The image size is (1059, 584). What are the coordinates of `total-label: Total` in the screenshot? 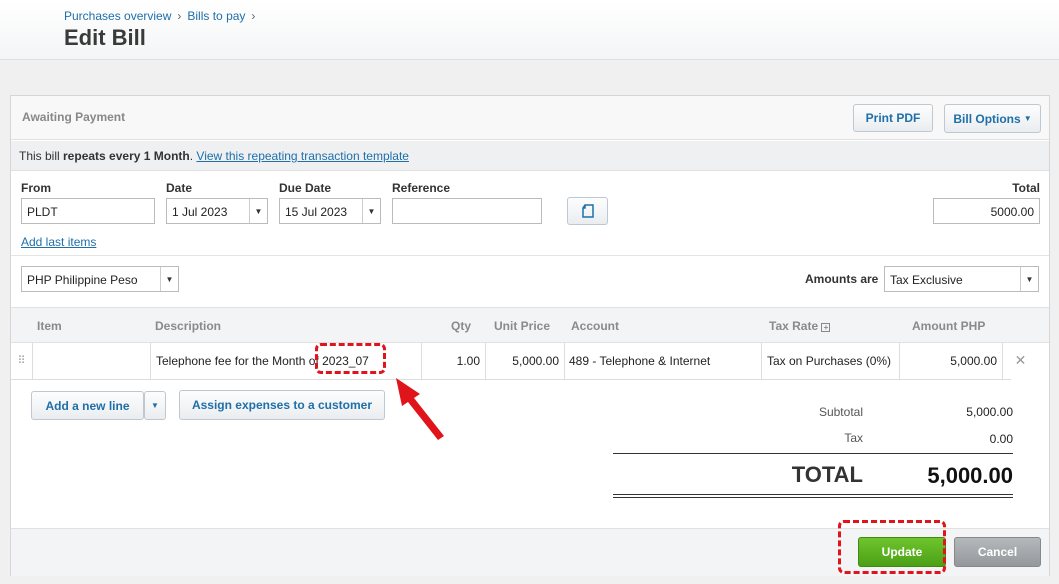 It's located at (1026, 188).